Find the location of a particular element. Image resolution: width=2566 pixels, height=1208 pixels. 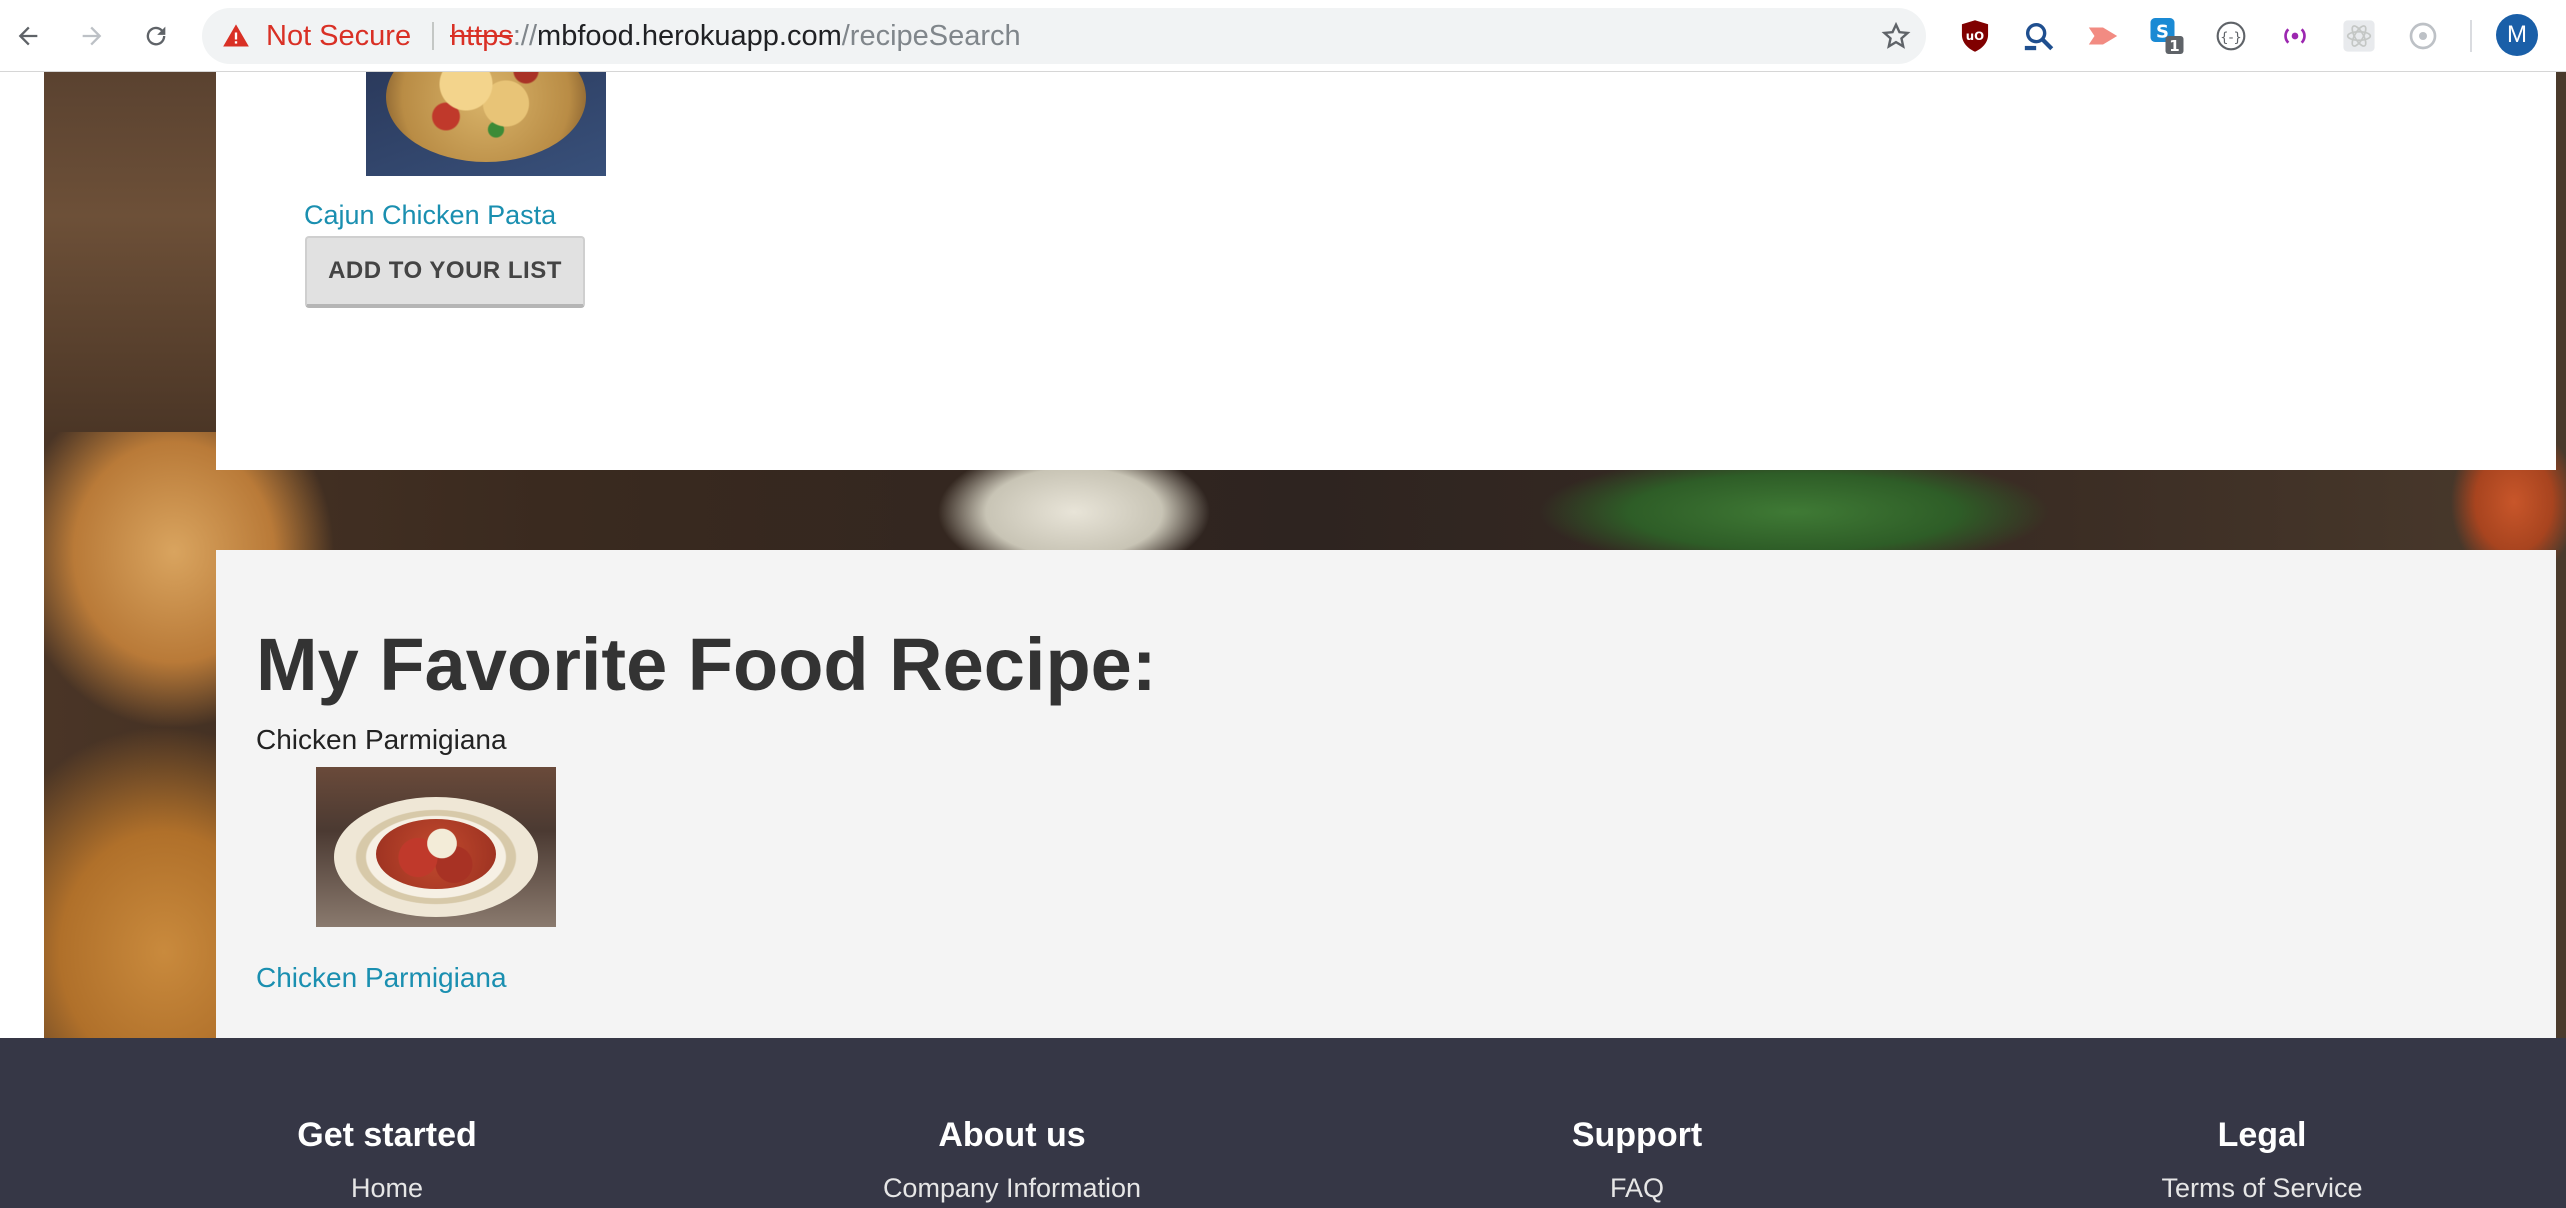

forward-arrow-icon is located at coordinates (92, 36).